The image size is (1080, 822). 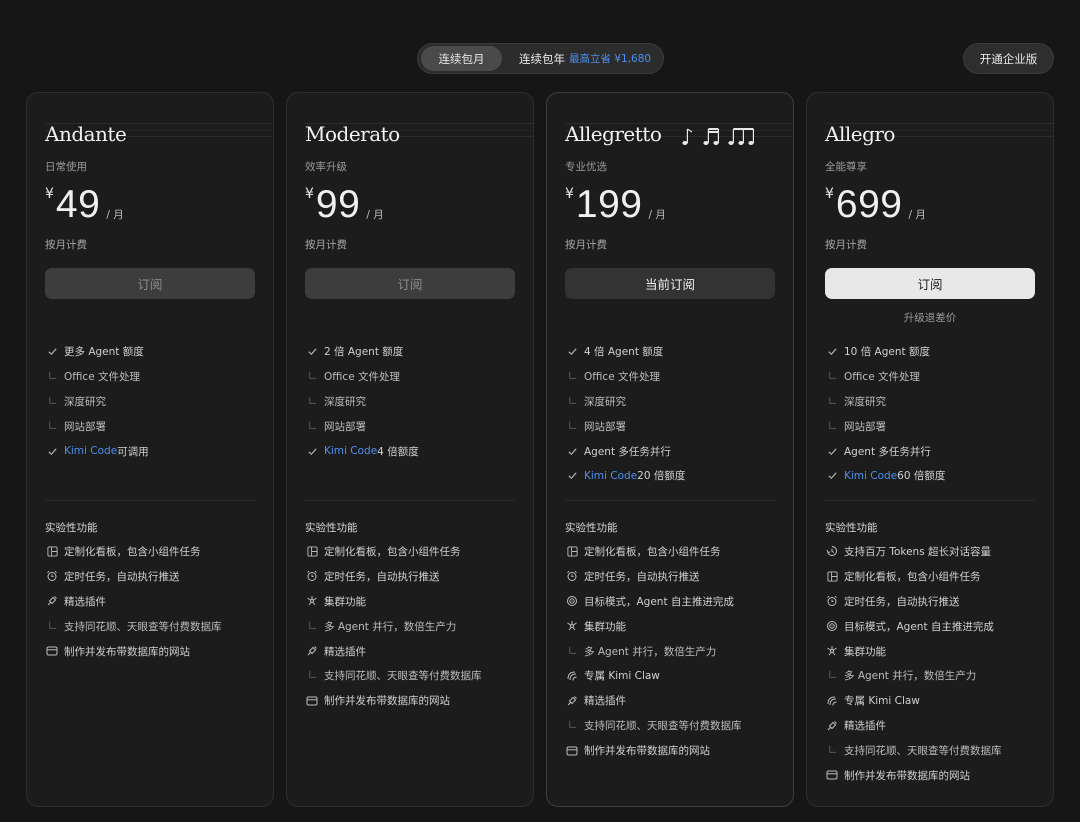 What do you see at coordinates (930, 318) in the screenshot?
I see `upgrade-note: 升级退差价` at bounding box center [930, 318].